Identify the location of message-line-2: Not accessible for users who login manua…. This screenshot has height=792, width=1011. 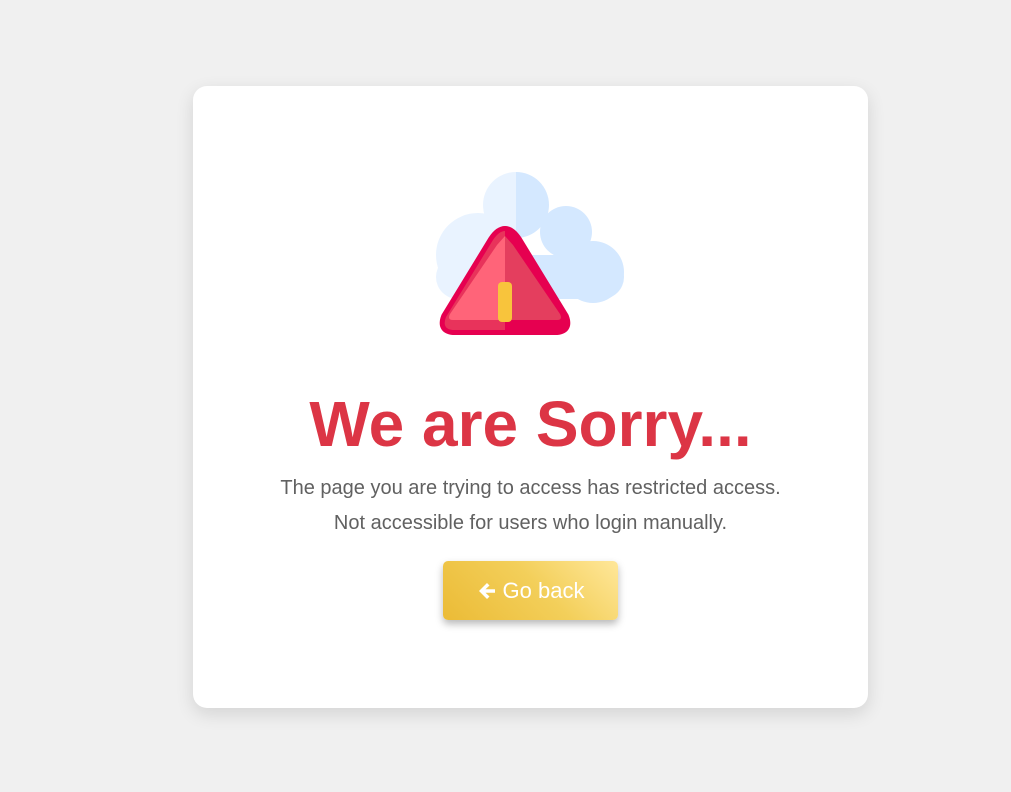
(530, 523).